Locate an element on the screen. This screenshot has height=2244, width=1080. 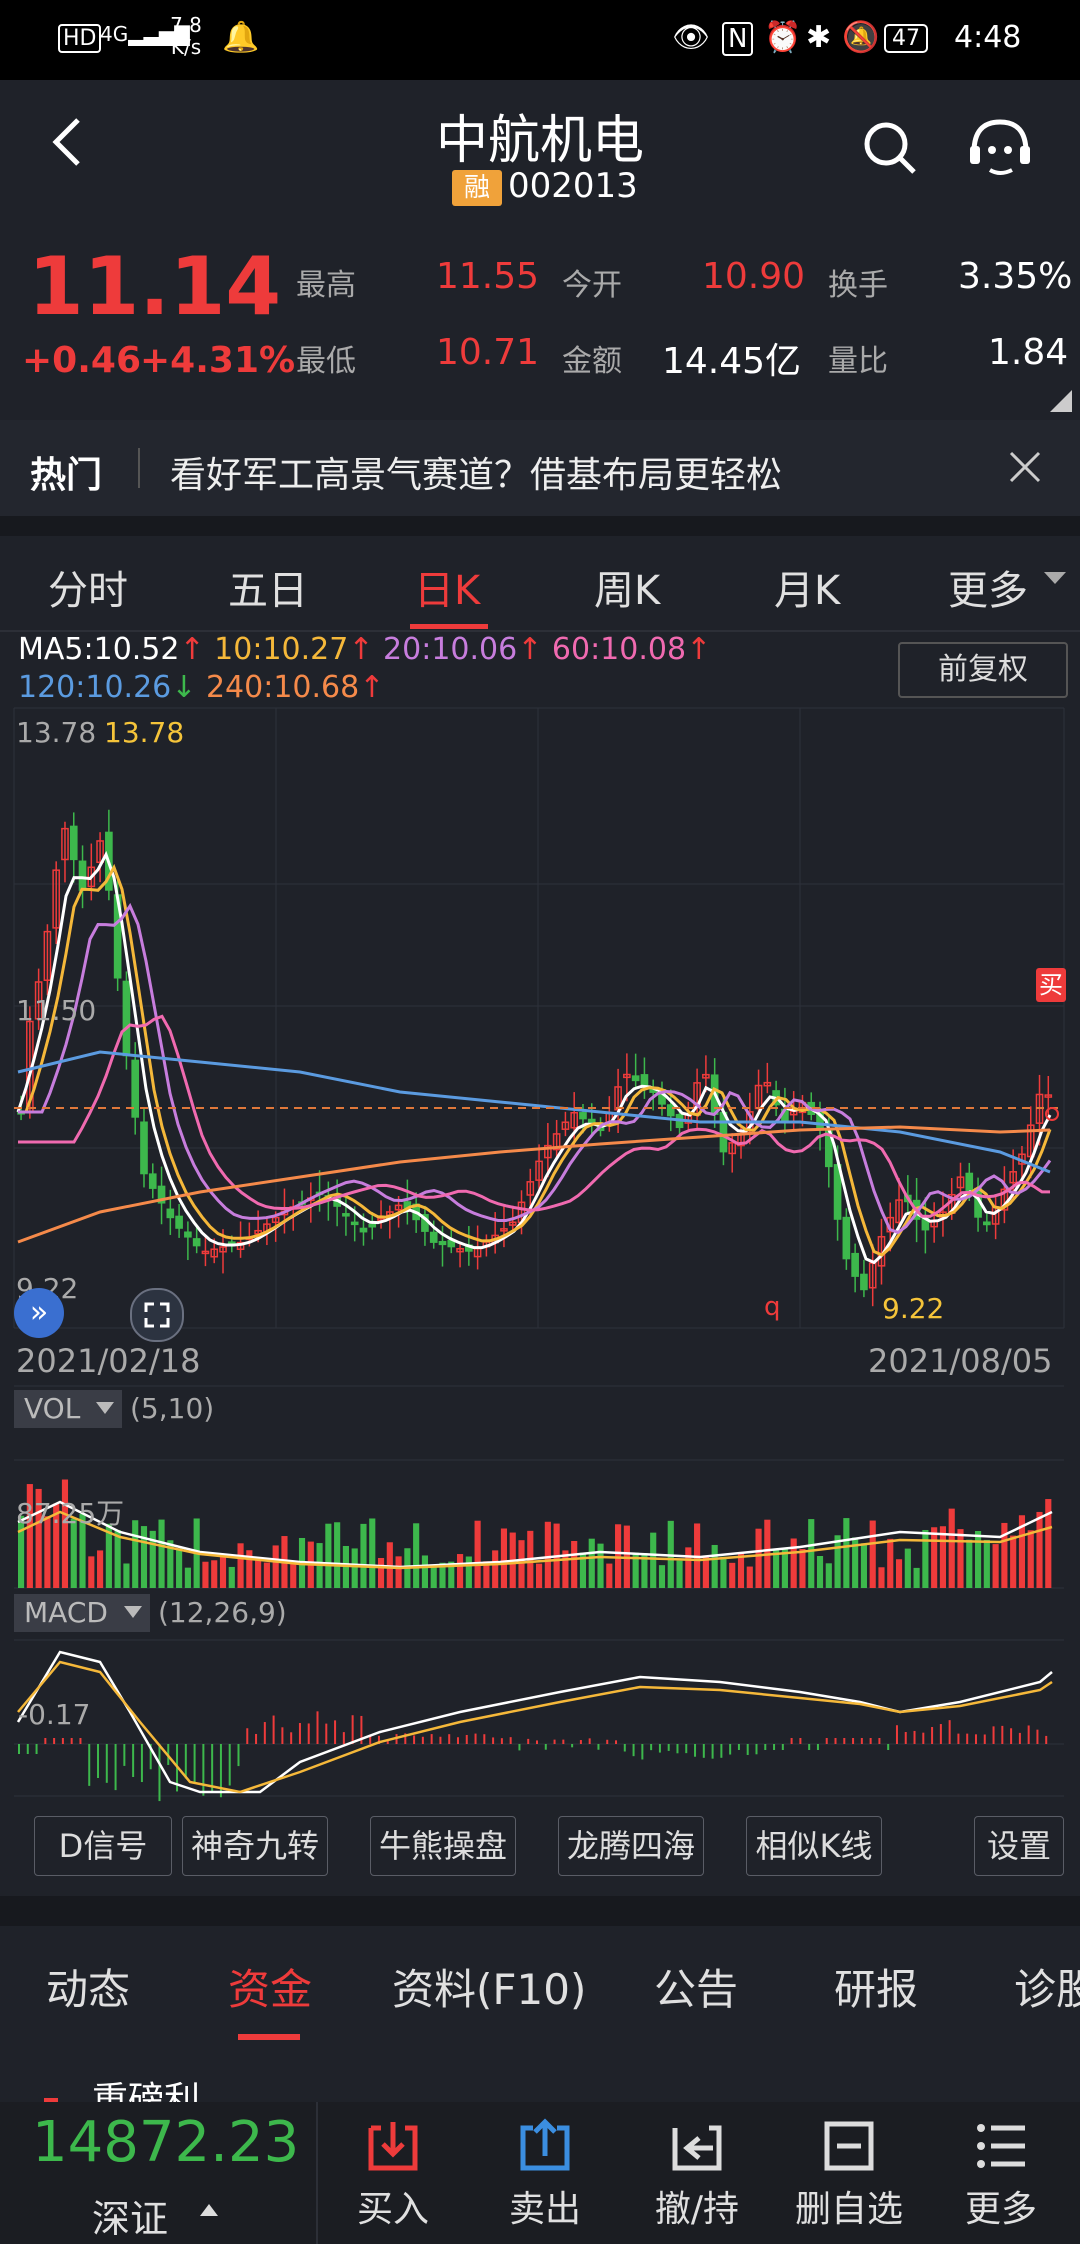
tool-similar-k: 相似K线 is located at coordinates (814, 1846).